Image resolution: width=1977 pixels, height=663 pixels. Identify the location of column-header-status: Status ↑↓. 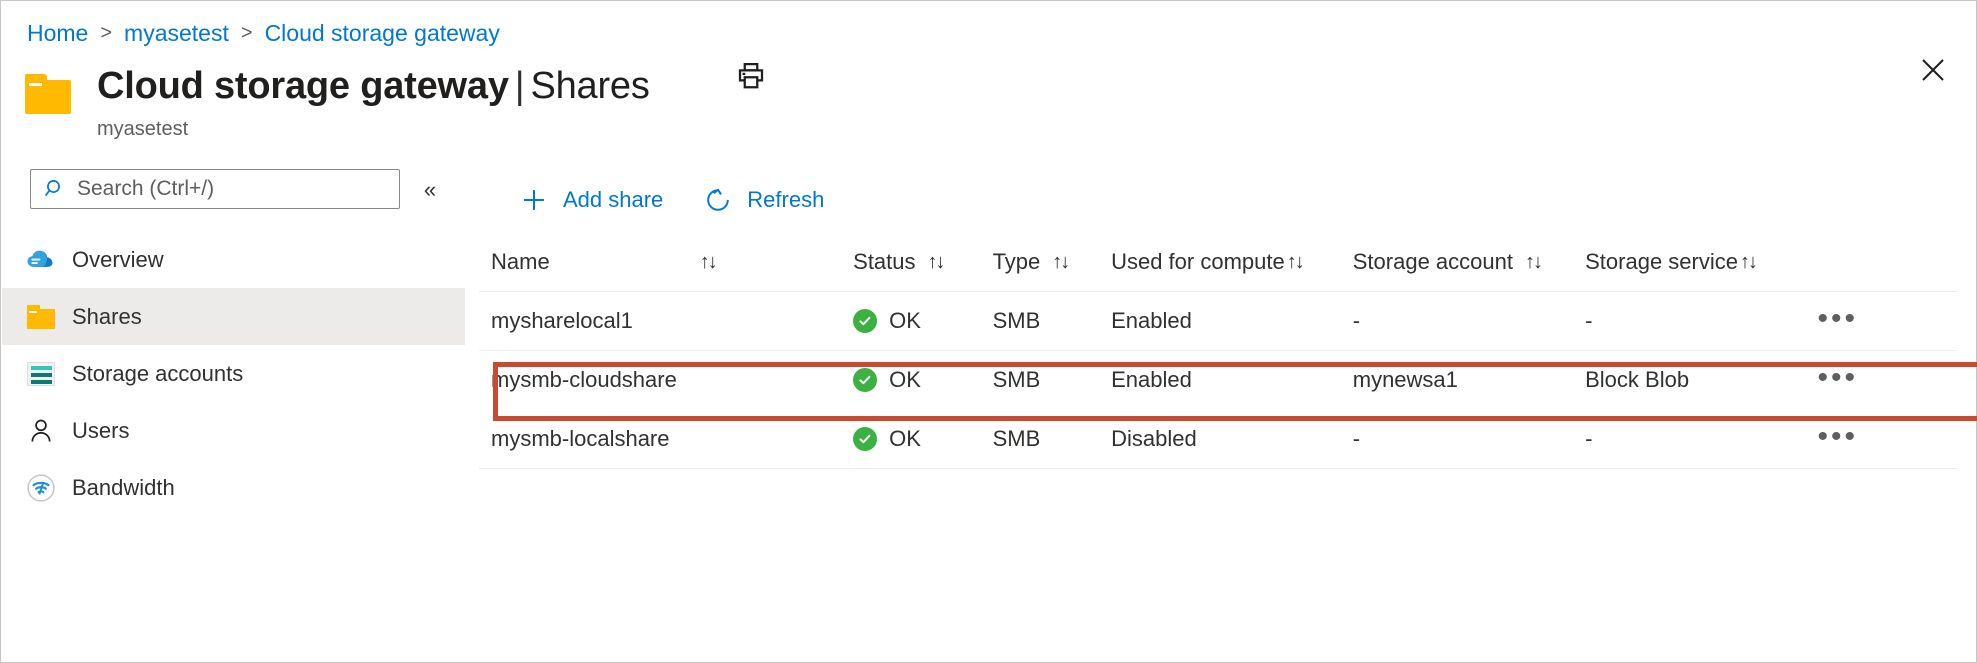
(923, 270).